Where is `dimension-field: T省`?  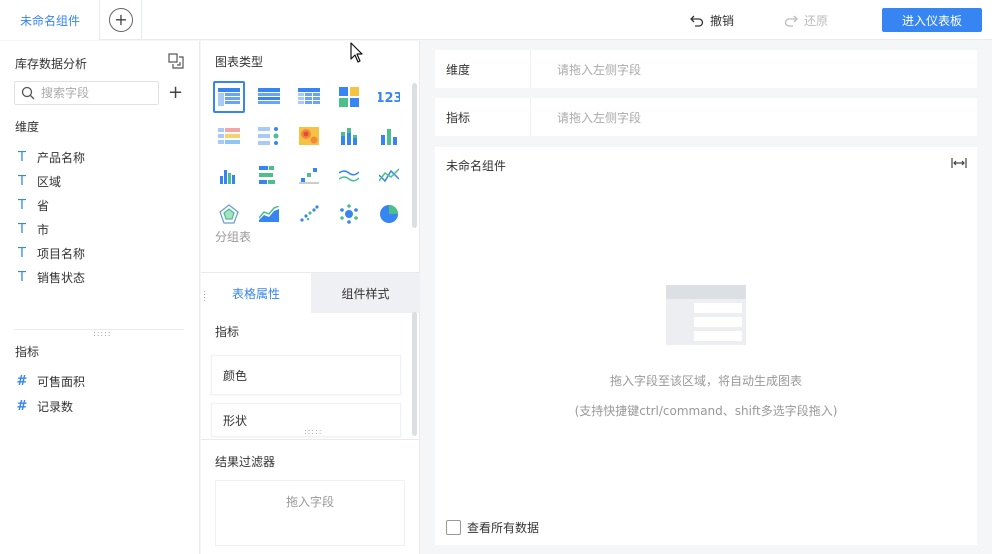 dimension-field: T省 is located at coordinates (32, 205).